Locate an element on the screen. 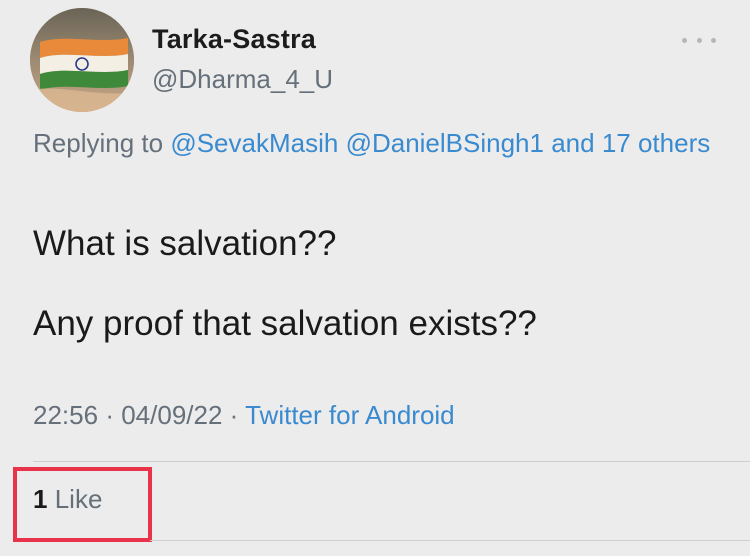 This screenshot has height=556, width=750. tweet-date: 04/09/22 is located at coordinates (172, 415).